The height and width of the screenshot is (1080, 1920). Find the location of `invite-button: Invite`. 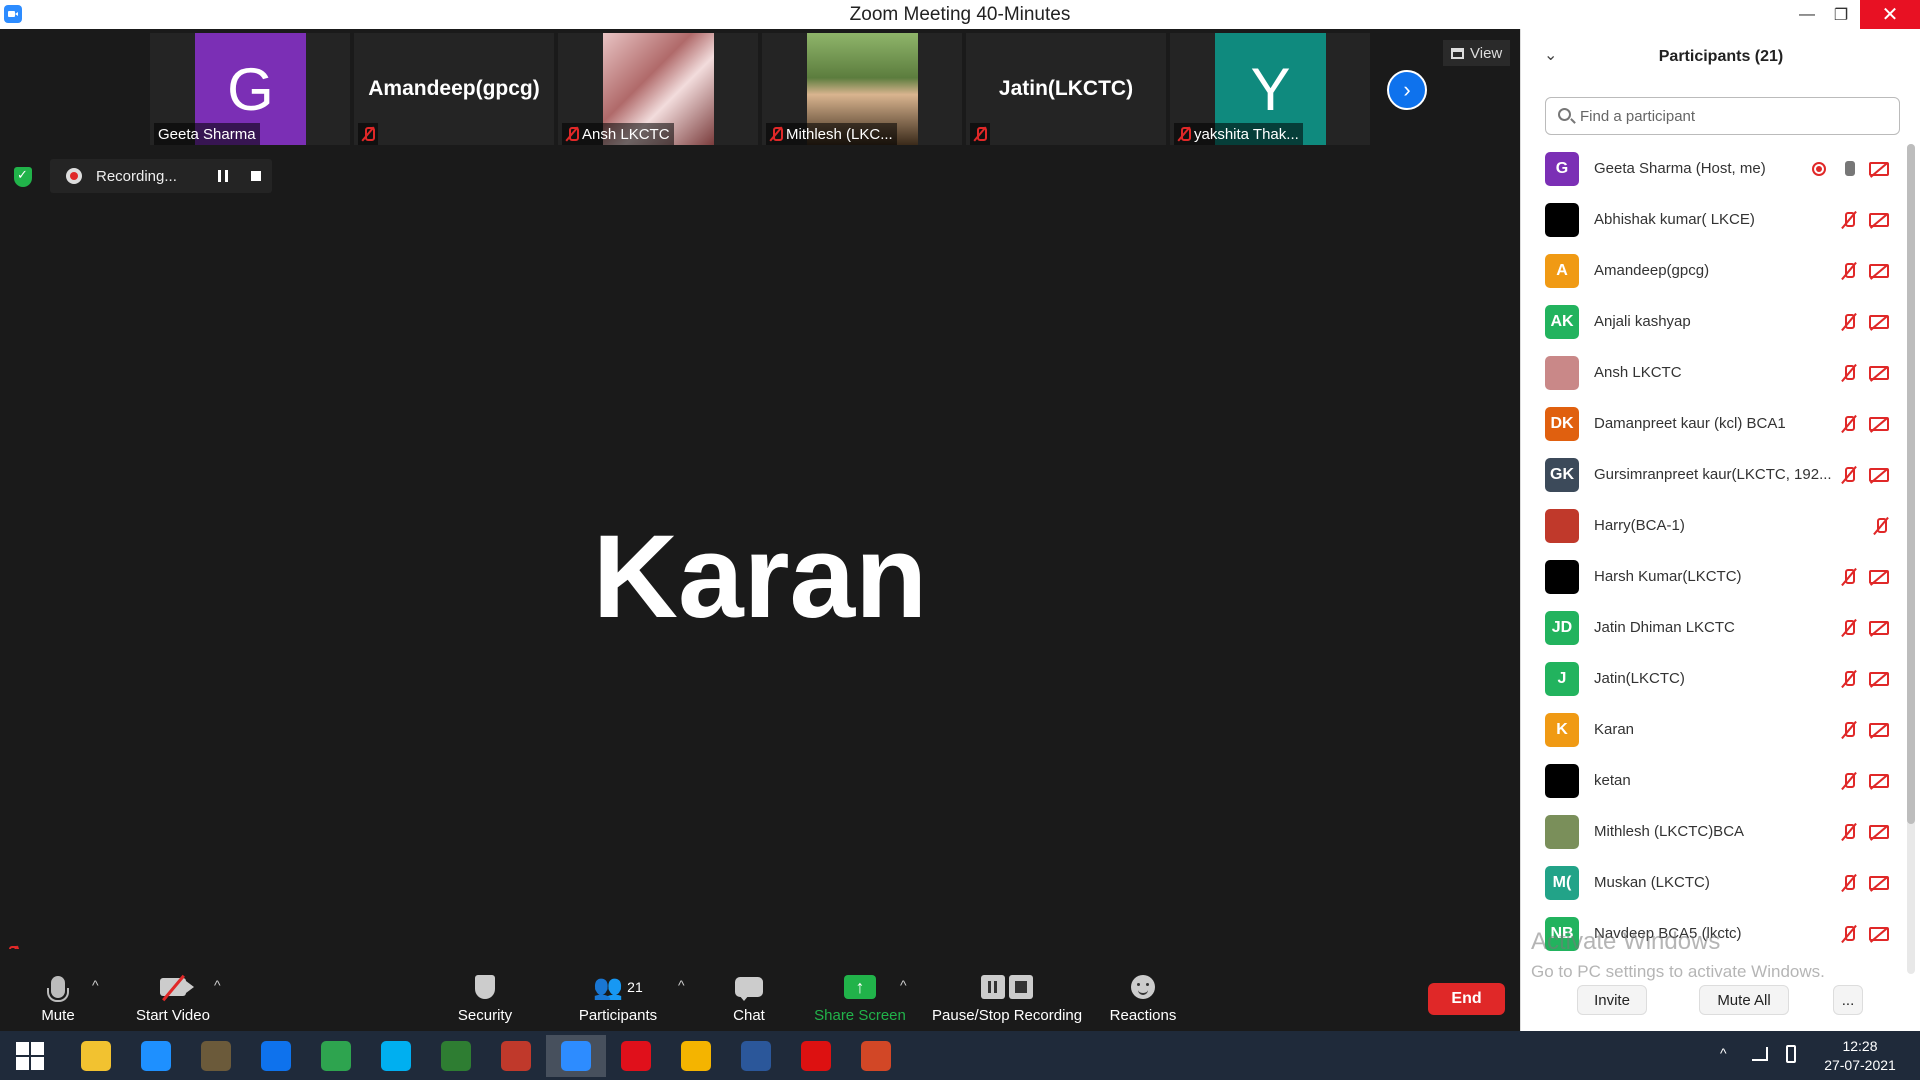

invite-button: Invite is located at coordinates (1612, 1000).